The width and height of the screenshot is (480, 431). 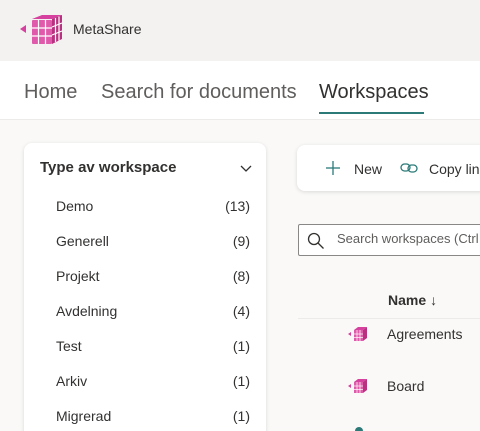 I want to click on name-column-label: Name, so click(x=407, y=300).